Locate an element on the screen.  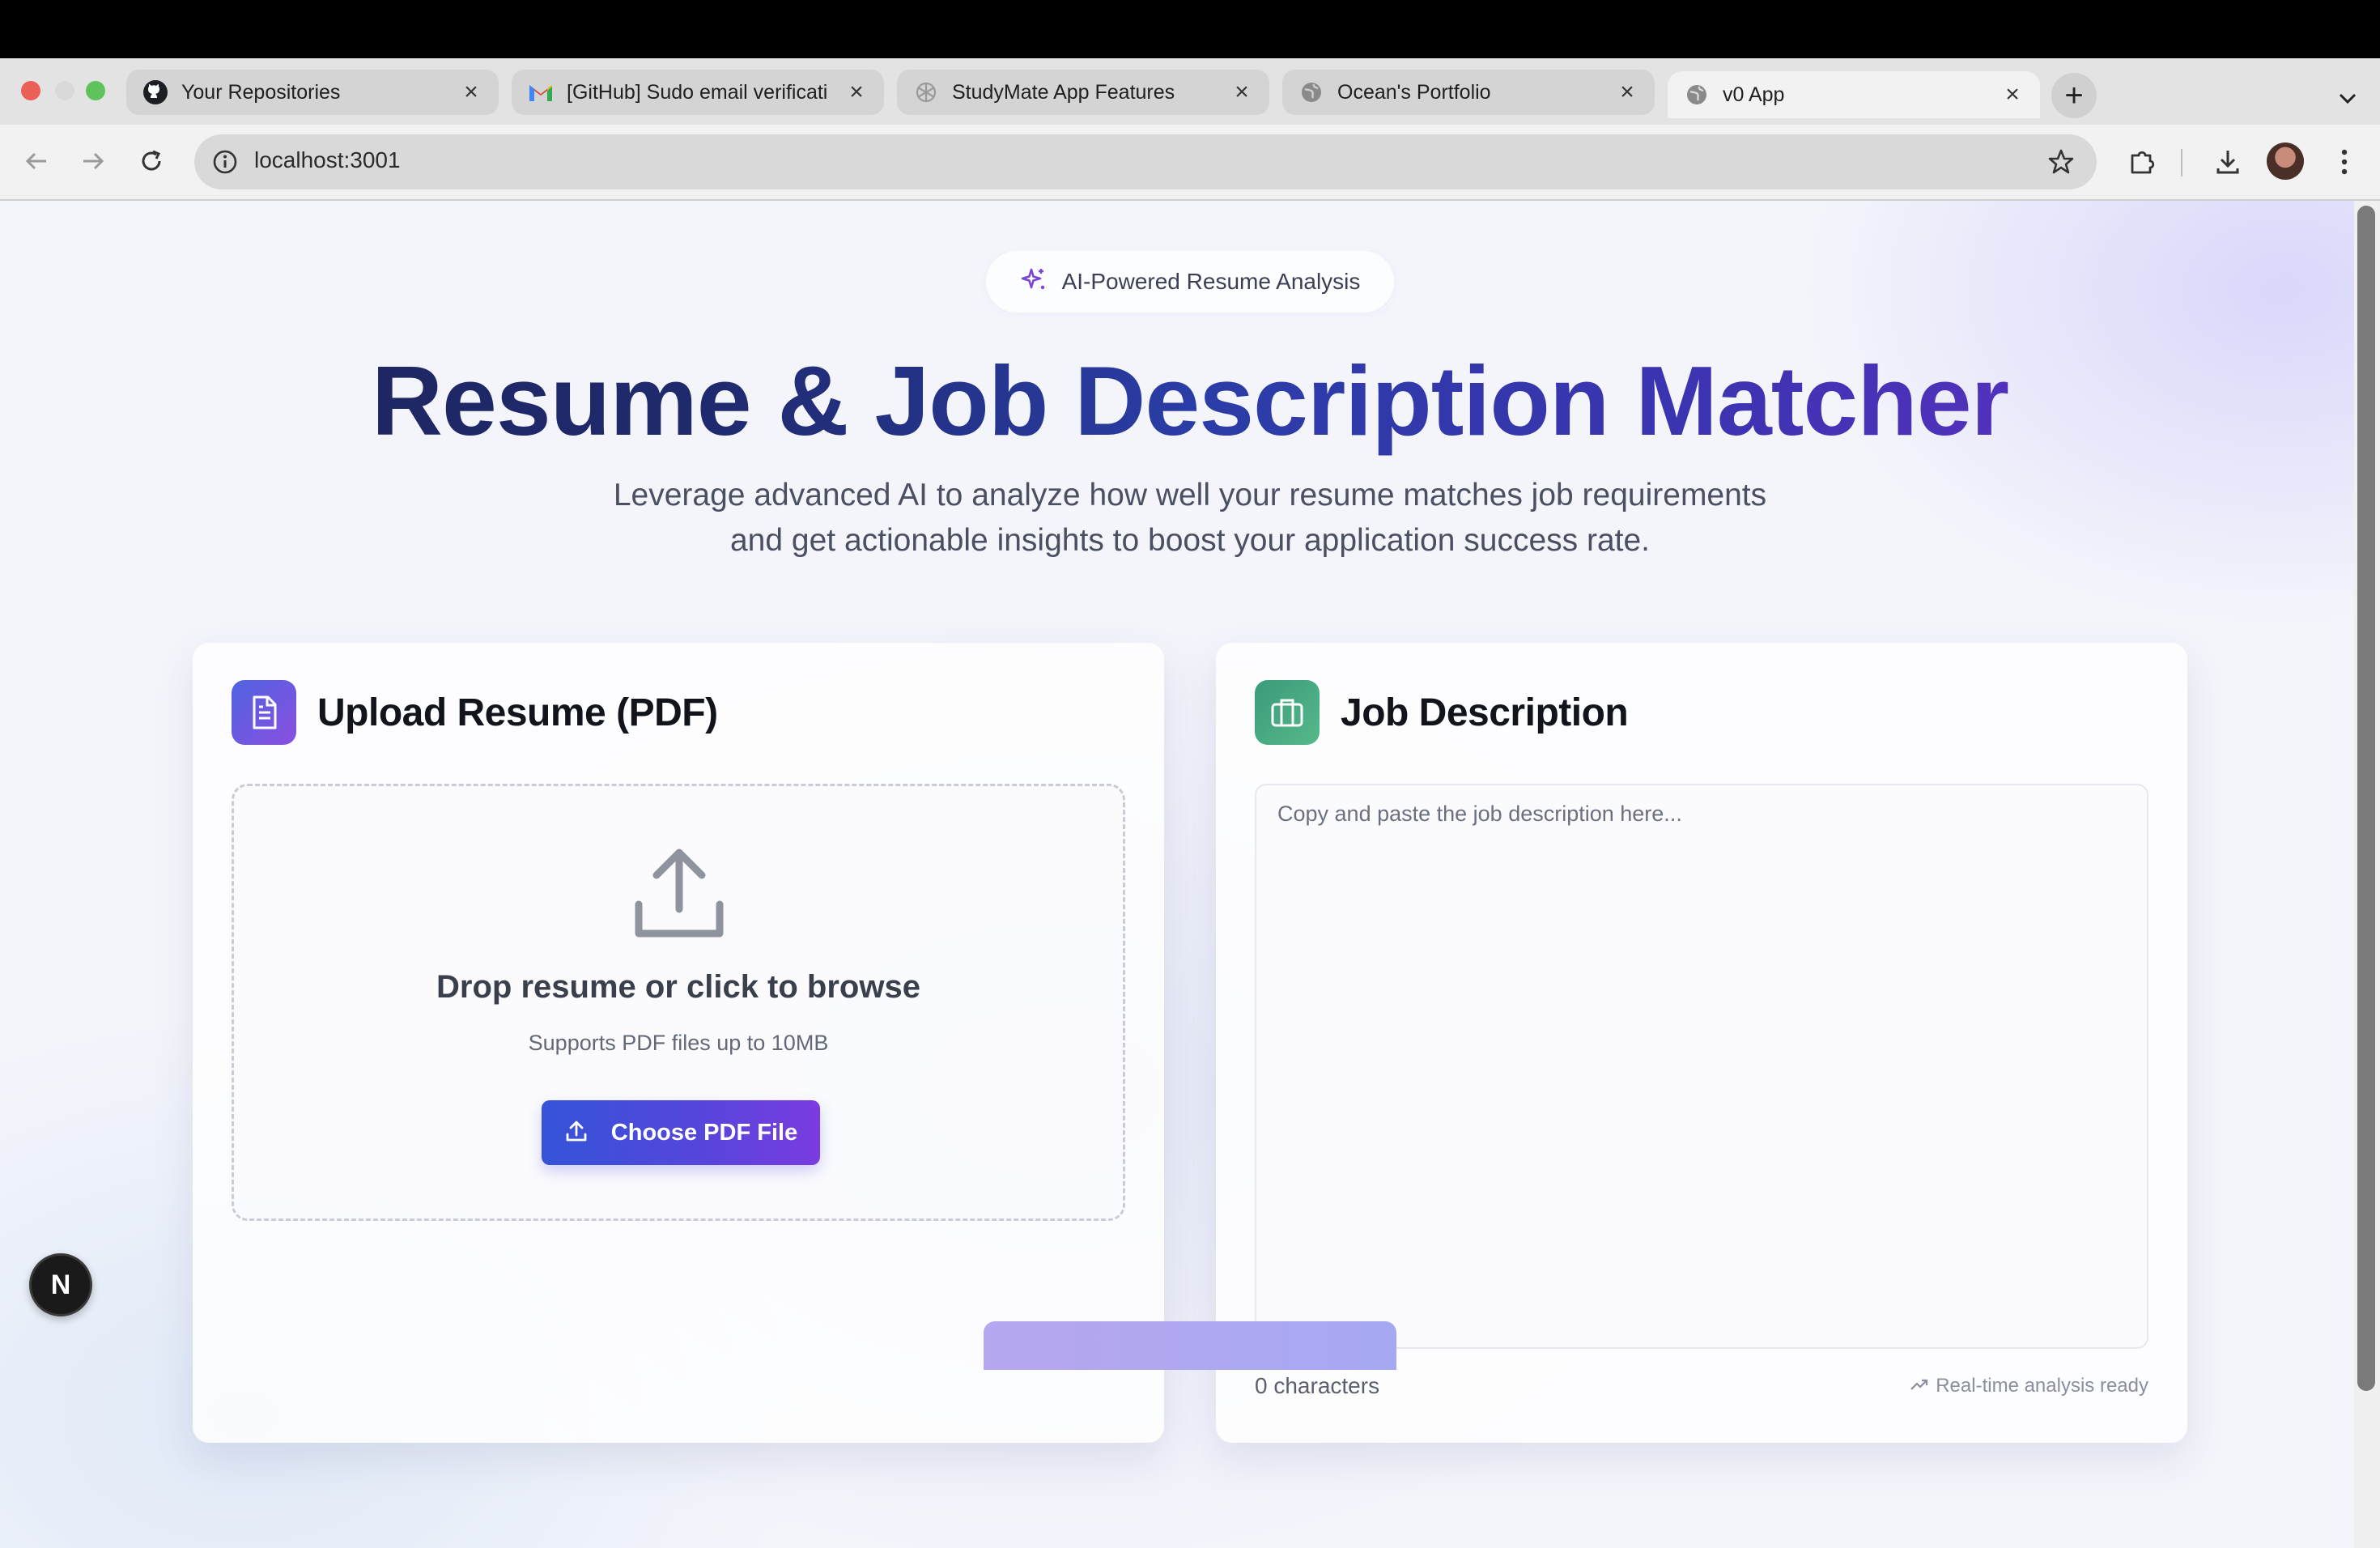
page-title: Resume & Job Description Matcher is located at coordinates (1177, 401).